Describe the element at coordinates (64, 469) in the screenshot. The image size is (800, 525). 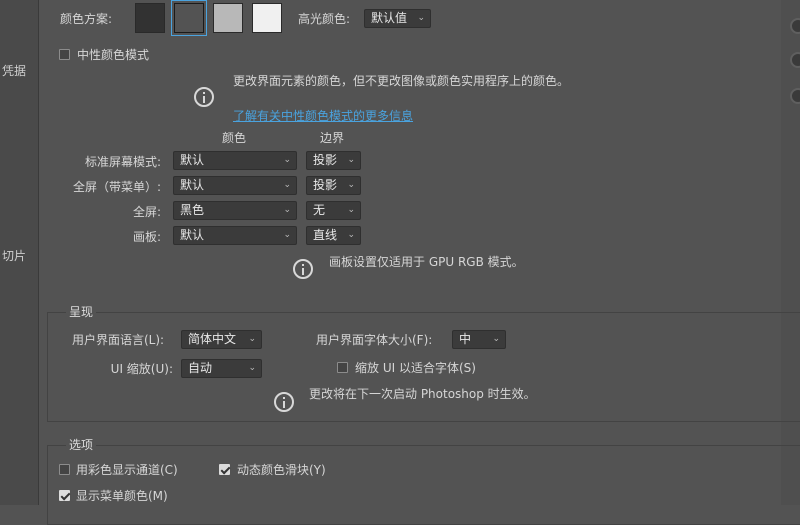
I see `show-channels-in-color-checkbox` at that location.